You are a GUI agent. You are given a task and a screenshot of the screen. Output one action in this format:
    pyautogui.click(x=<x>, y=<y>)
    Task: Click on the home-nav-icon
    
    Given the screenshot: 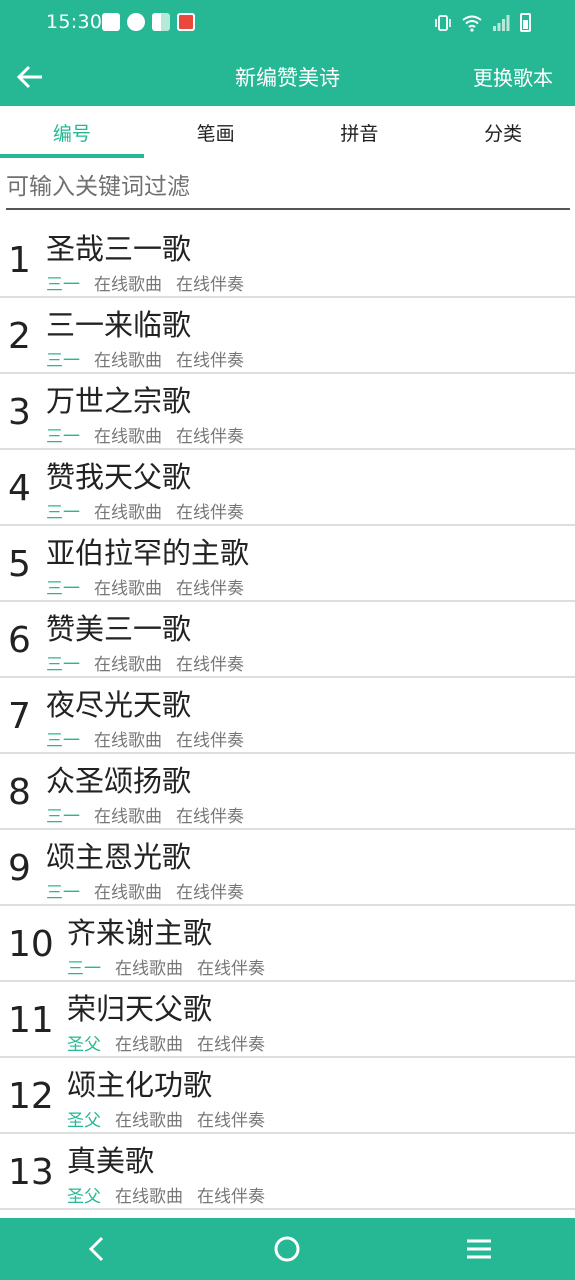 What is the action you would take?
    pyautogui.click(x=287, y=1249)
    